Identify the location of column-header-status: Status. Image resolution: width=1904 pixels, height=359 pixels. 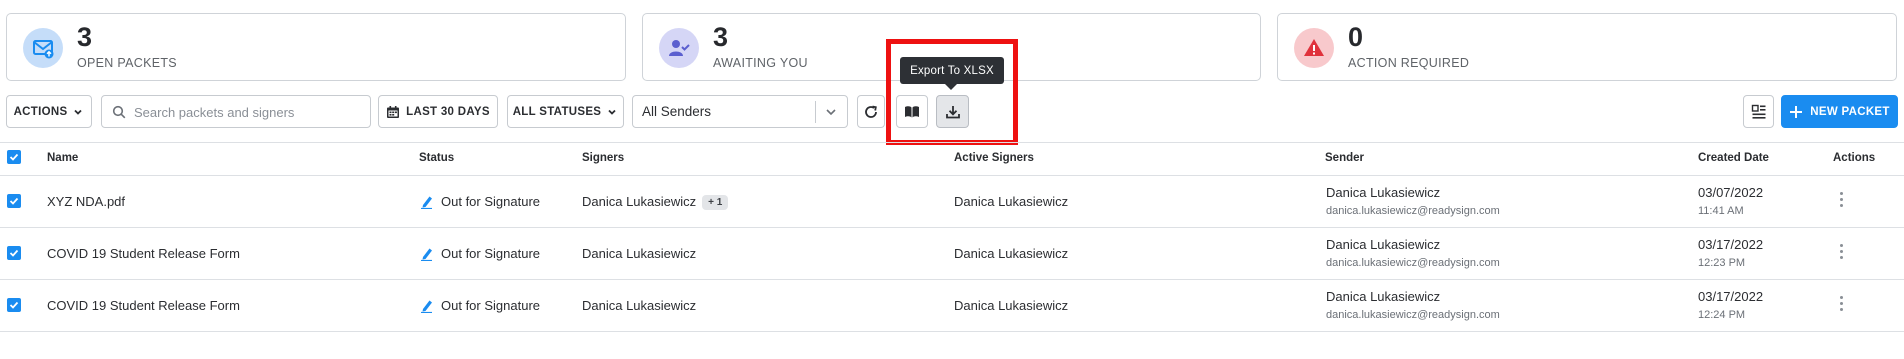
(436, 158).